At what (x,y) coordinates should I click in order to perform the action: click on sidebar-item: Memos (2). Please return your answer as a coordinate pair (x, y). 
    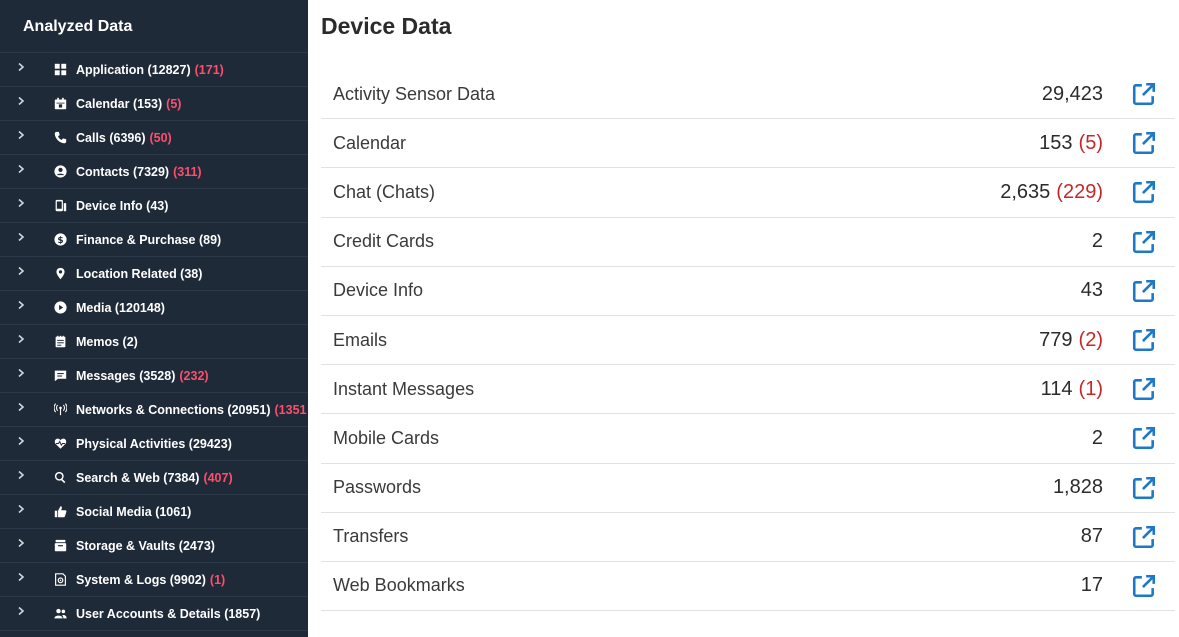
    Looking at the image, I should click on (154, 342).